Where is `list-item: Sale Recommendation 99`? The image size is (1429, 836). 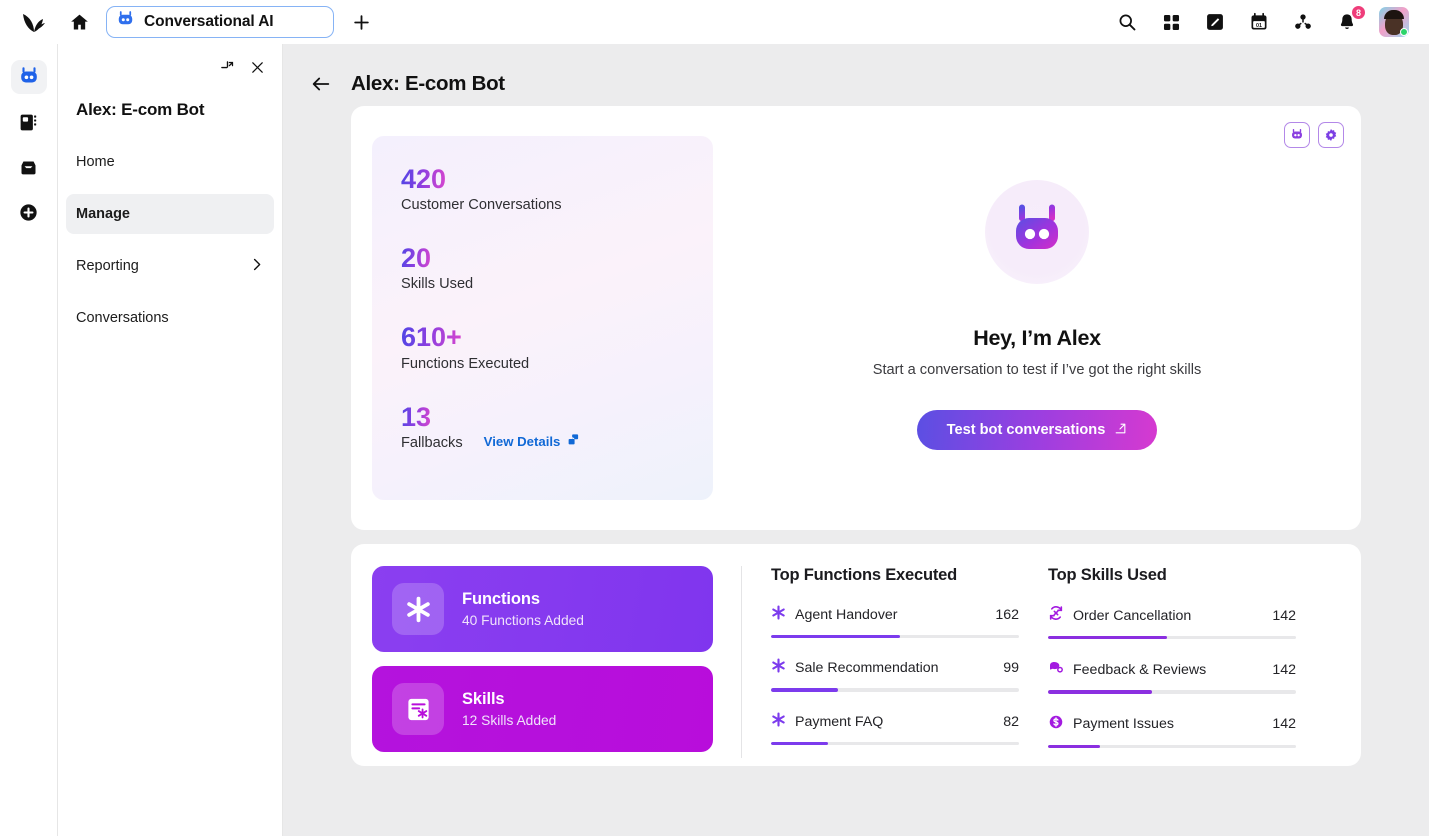
list-item: Sale Recommendation 99 is located at coordinates (895, 675).